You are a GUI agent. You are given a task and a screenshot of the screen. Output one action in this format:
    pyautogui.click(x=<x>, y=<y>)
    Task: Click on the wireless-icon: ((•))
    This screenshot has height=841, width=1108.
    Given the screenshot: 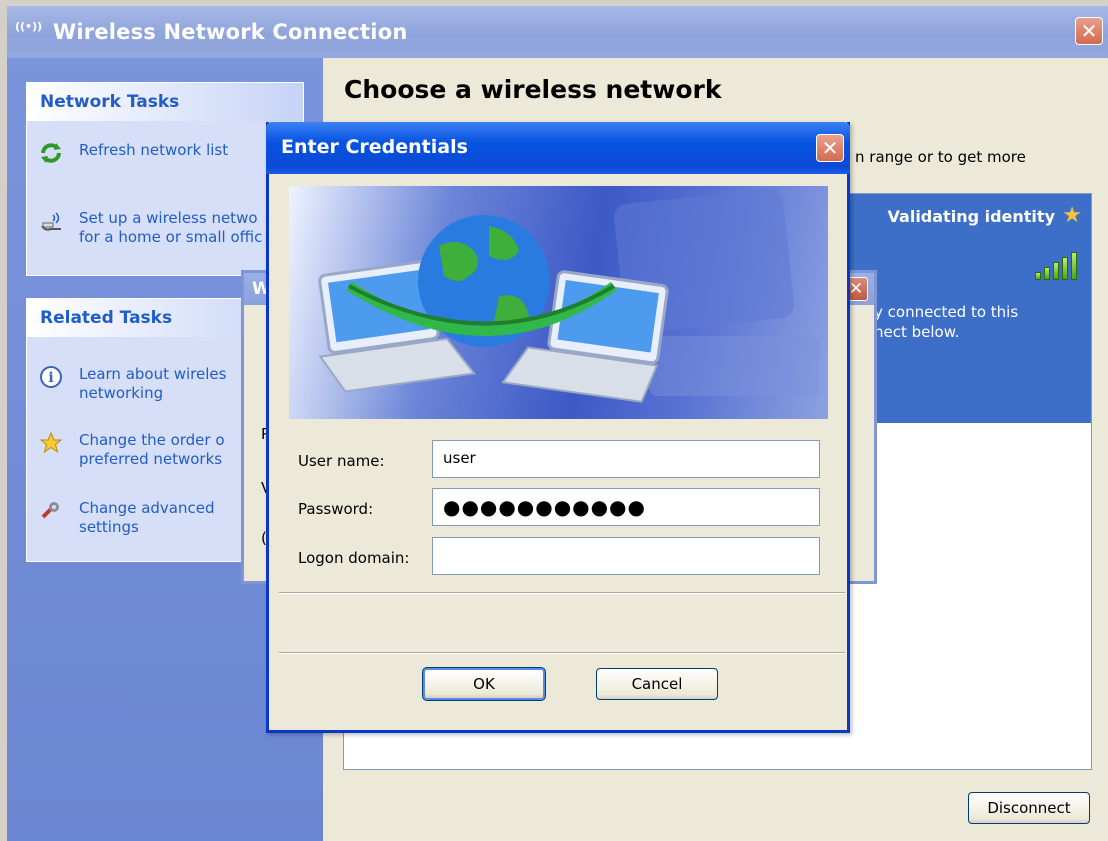 What is the action you would take?
    pyautogui.click(x=29, y=26)
    